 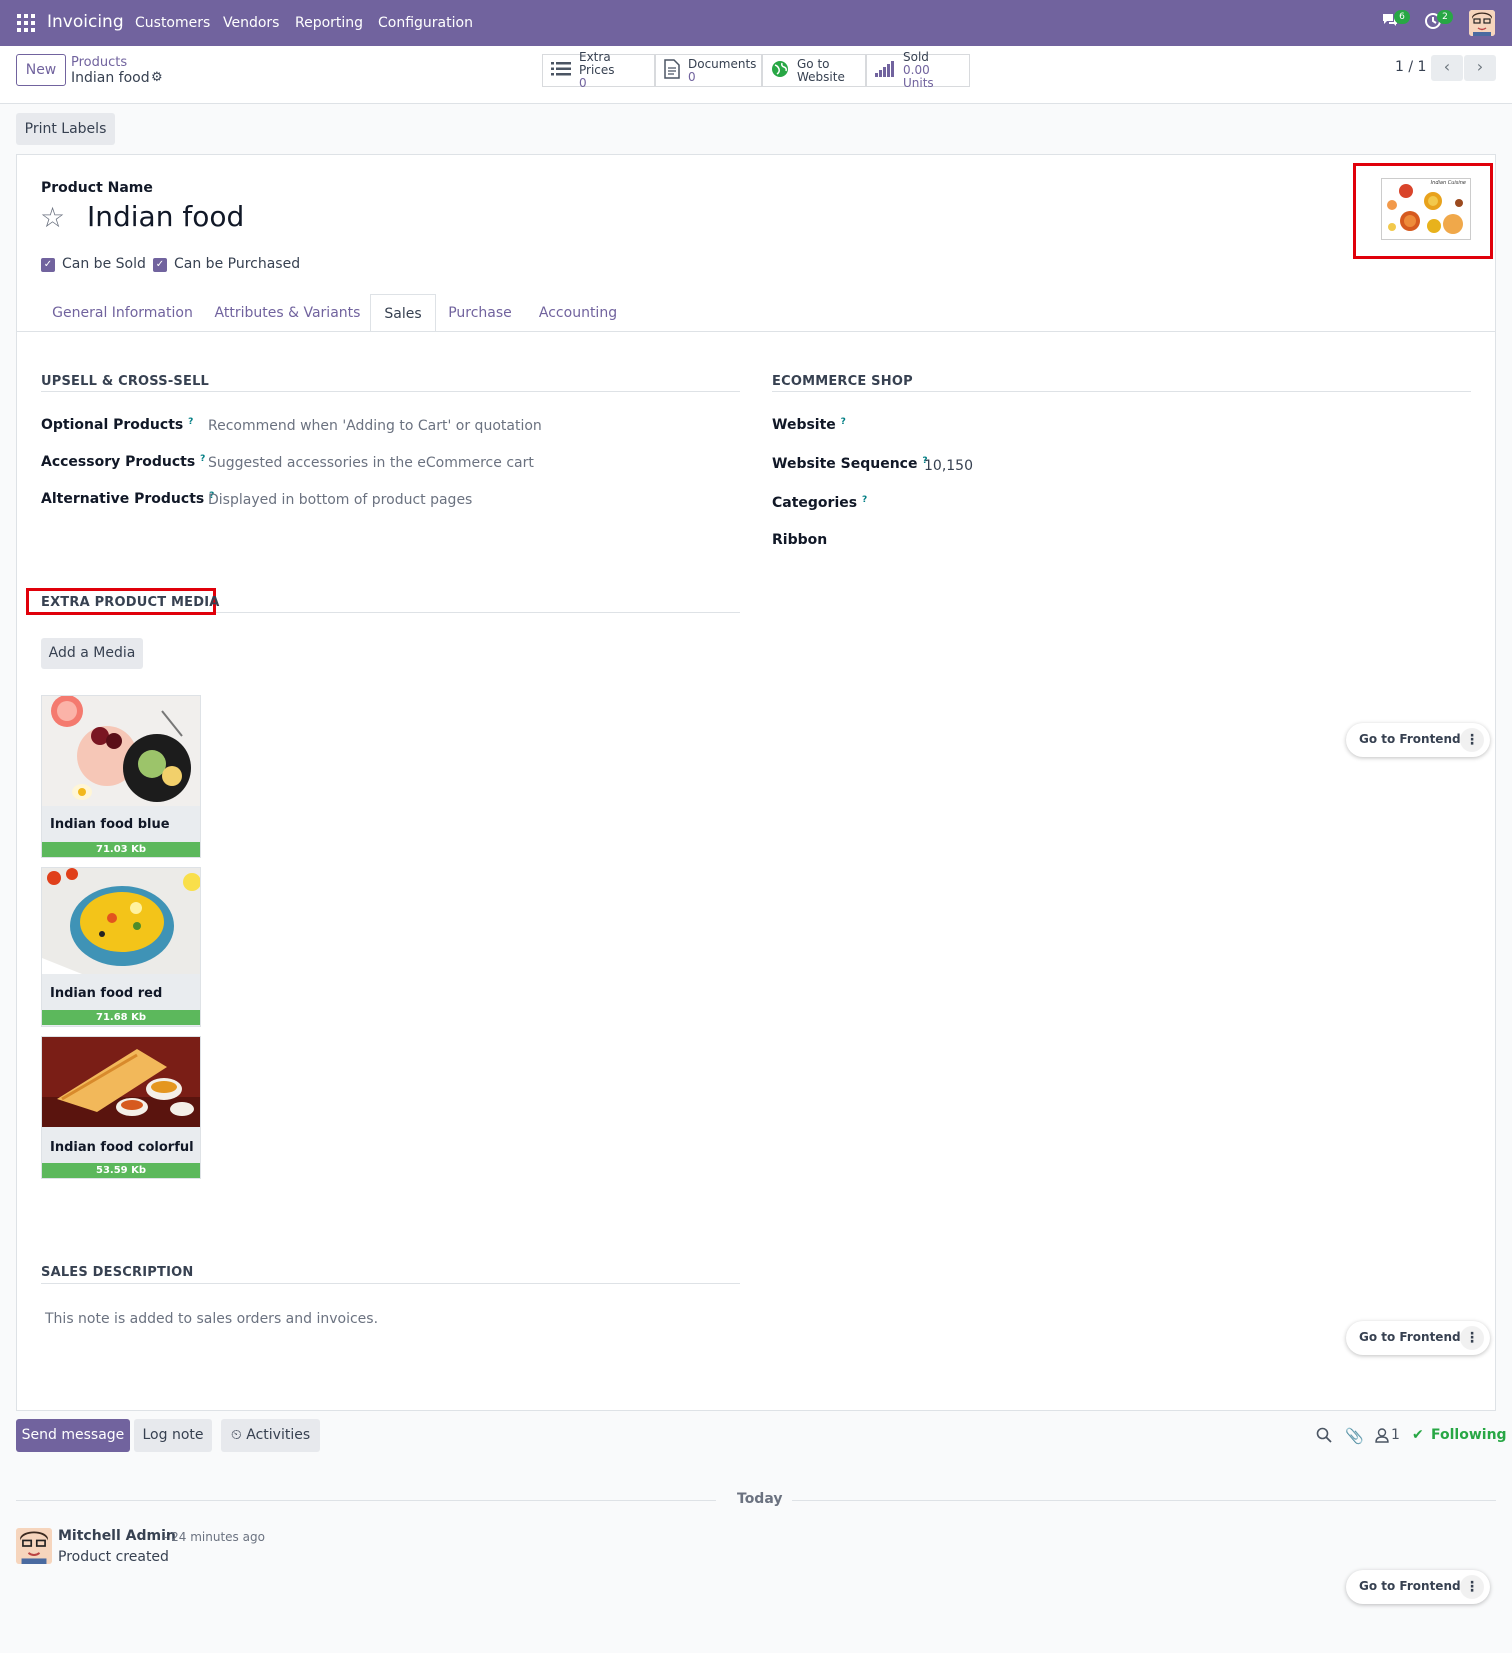 What do you see at coordinates (110, 78) in the screenshot?
I see `breadcrumb-current: Indian food` at bounding box center [110, 78].